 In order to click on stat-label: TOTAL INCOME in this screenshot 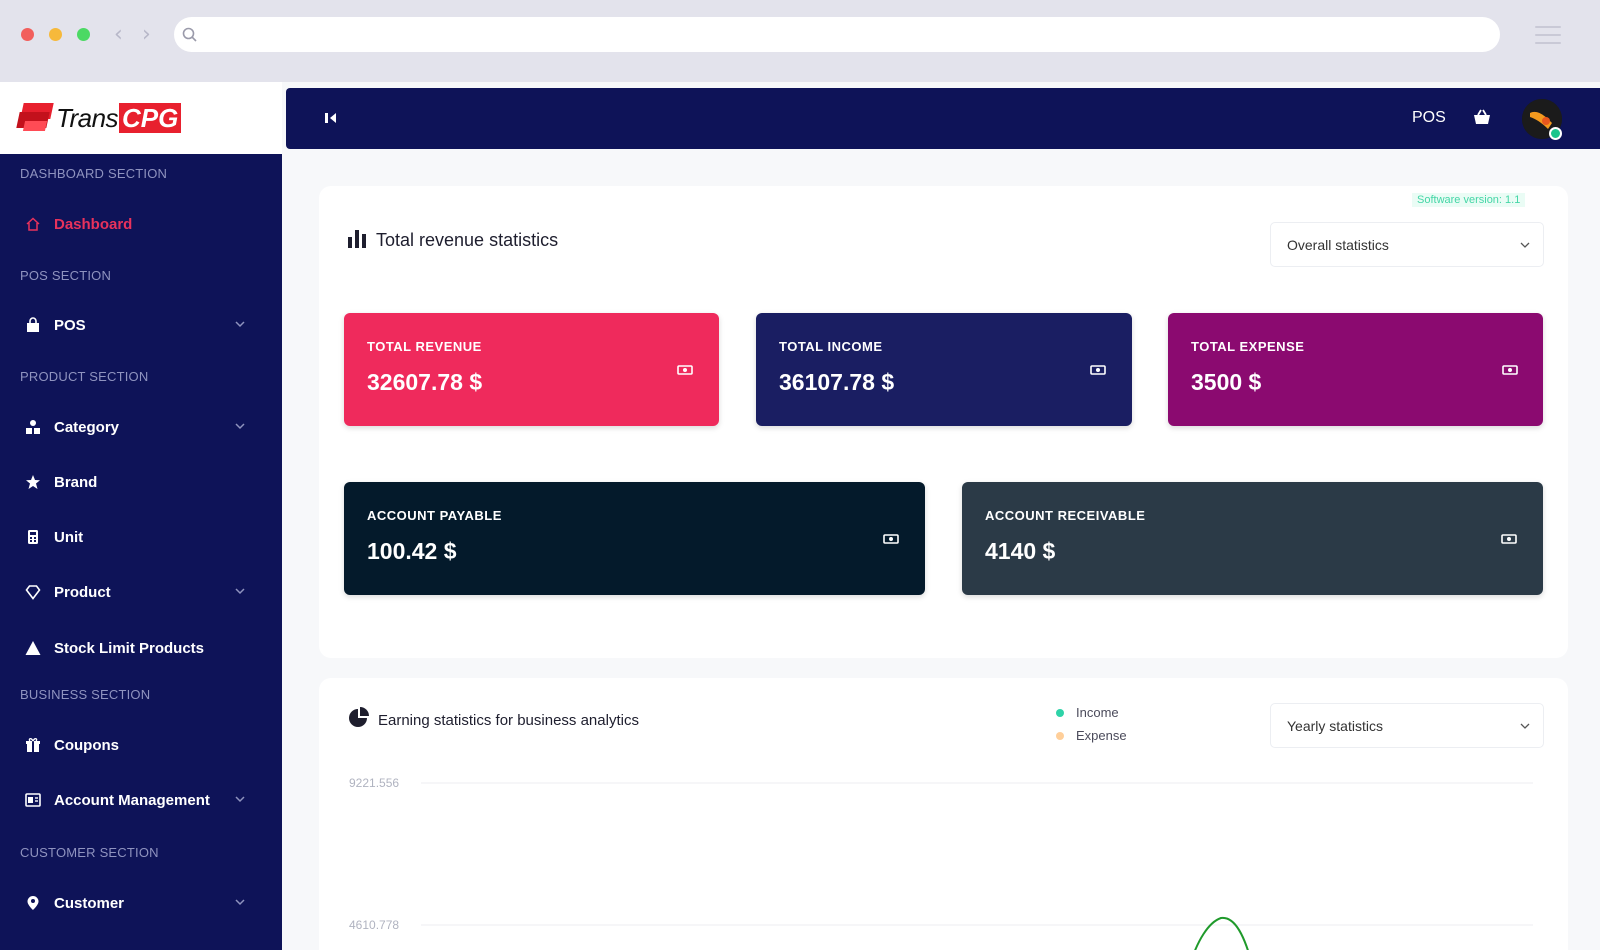, I will do `click(831, 346)`.